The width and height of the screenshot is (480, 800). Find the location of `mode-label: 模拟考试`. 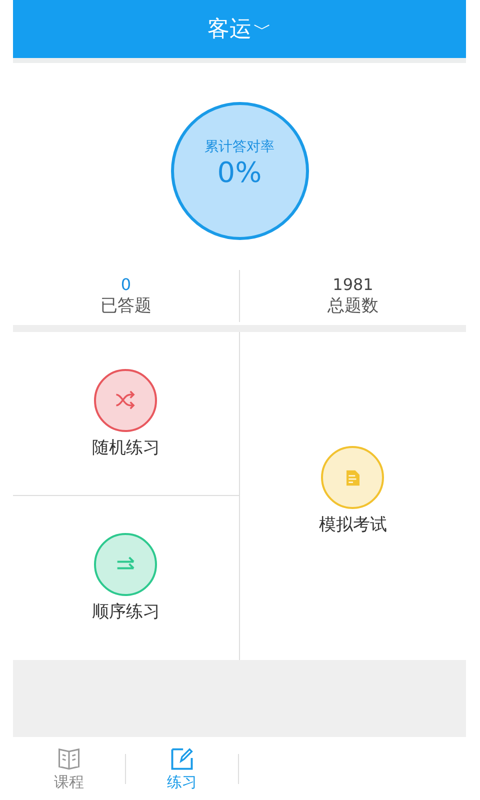

mode-label: 模拟考试 is located at coordinates (352, 525).